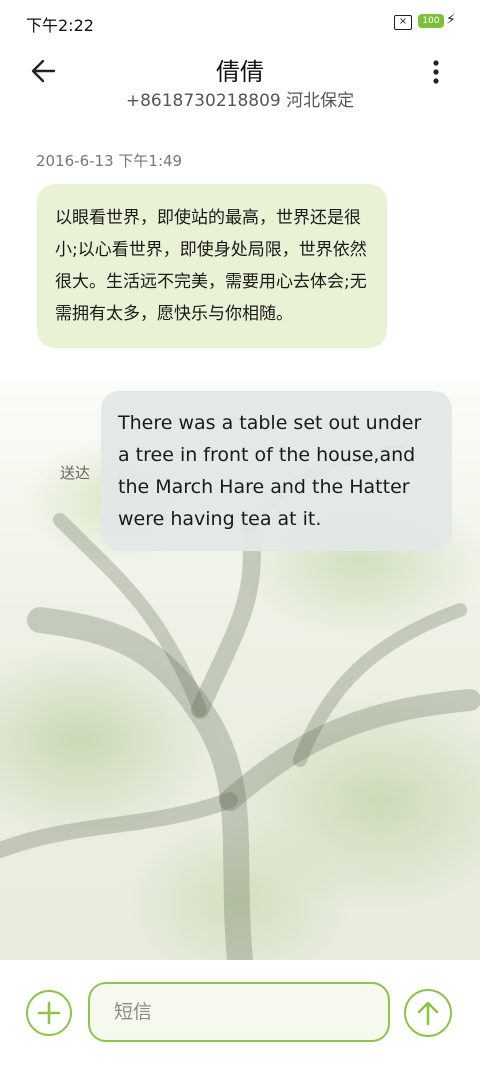 This screenshot has height=1066, width=480. What do you see at coordinates (240, 101) in the screenshot?
I see `contact-number: +8618730218809 河北保定` at bounding box center [240, 101].